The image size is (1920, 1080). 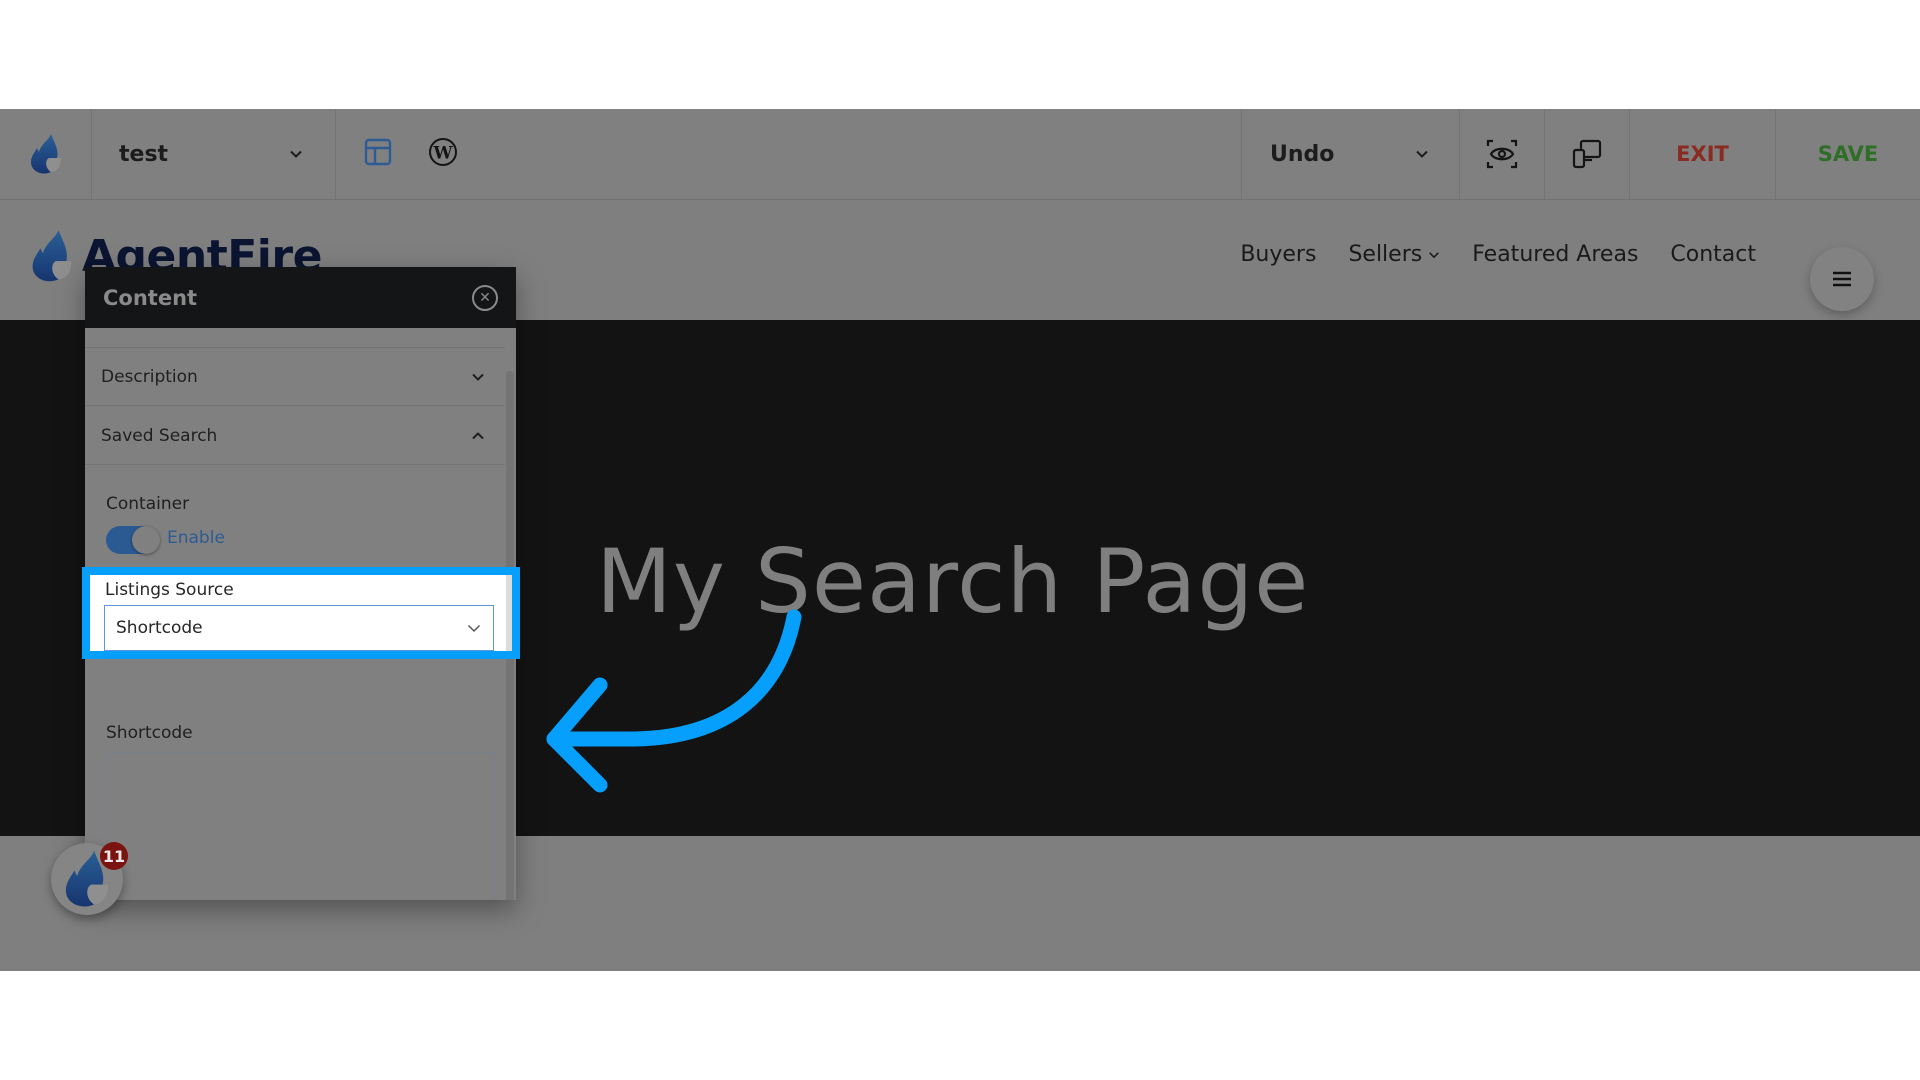 I want to click on content-panel-header: Content ✕, so click(x=300, y=297).